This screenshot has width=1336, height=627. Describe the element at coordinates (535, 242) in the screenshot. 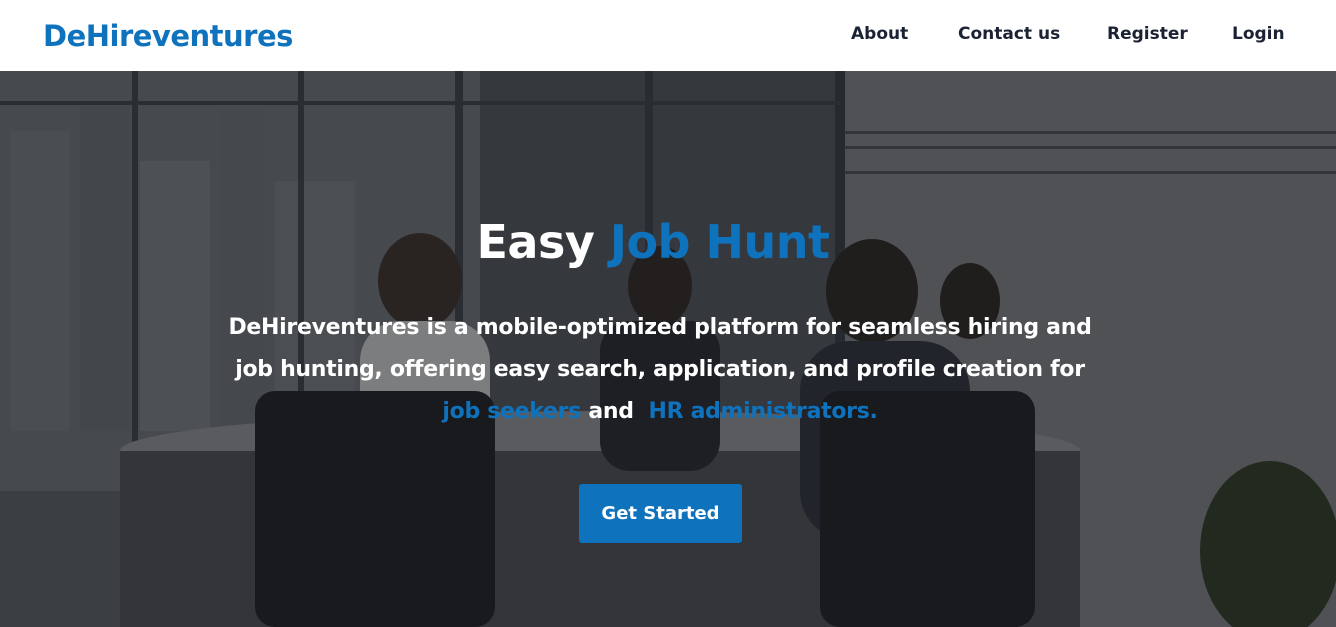

I see `hero-title-plain: Easy` at that location.